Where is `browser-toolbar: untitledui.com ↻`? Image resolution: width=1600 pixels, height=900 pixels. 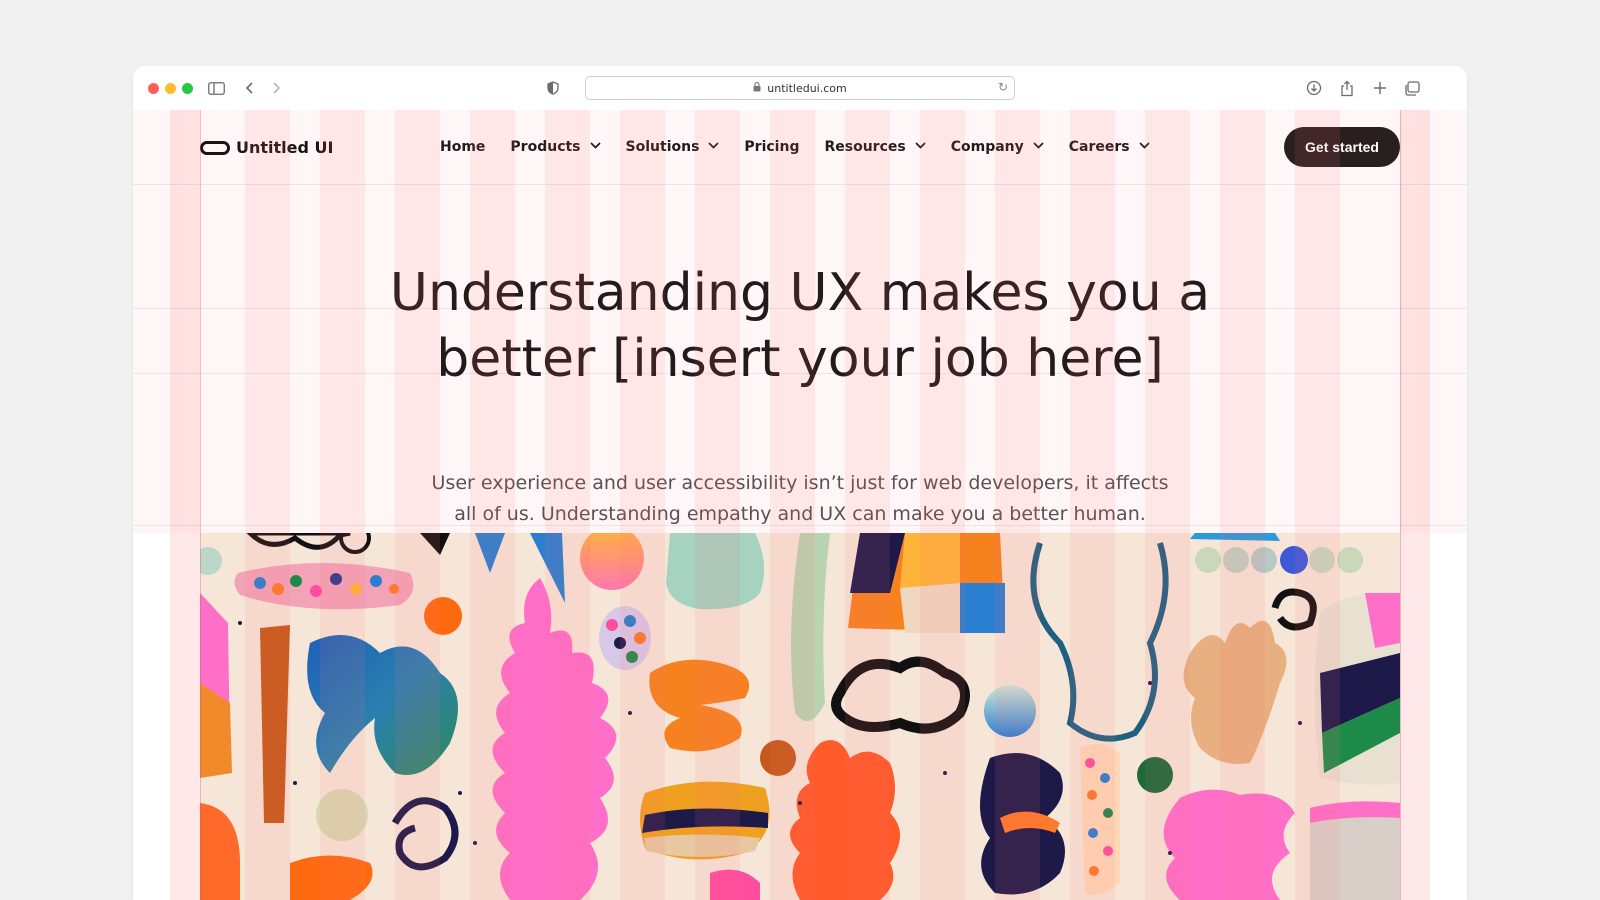 browser-toolbar: untitledui.com ↻ is located at coordinates (800, 88).